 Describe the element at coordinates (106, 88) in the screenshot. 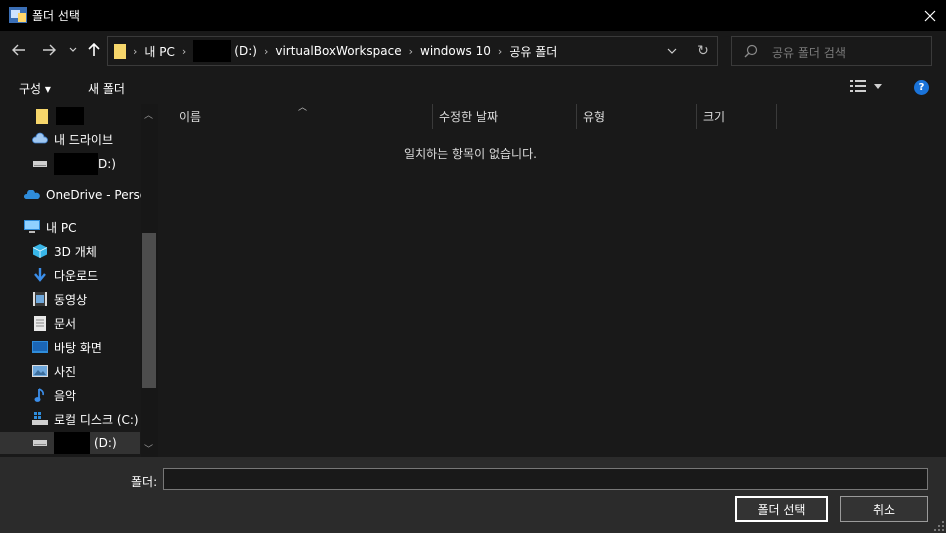

I see `new-folder-button: 새 폴더` at that location.